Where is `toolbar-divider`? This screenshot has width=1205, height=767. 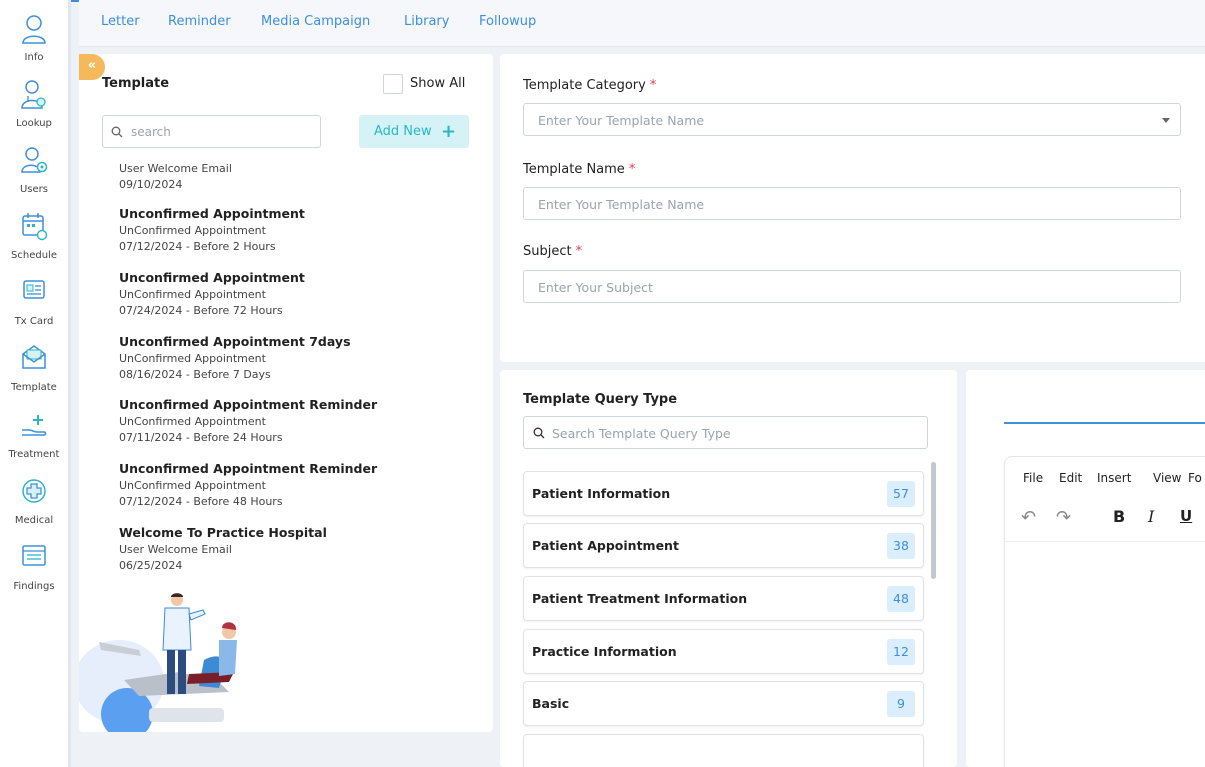
toolbar-divider is located at coordinates (1105, 541).